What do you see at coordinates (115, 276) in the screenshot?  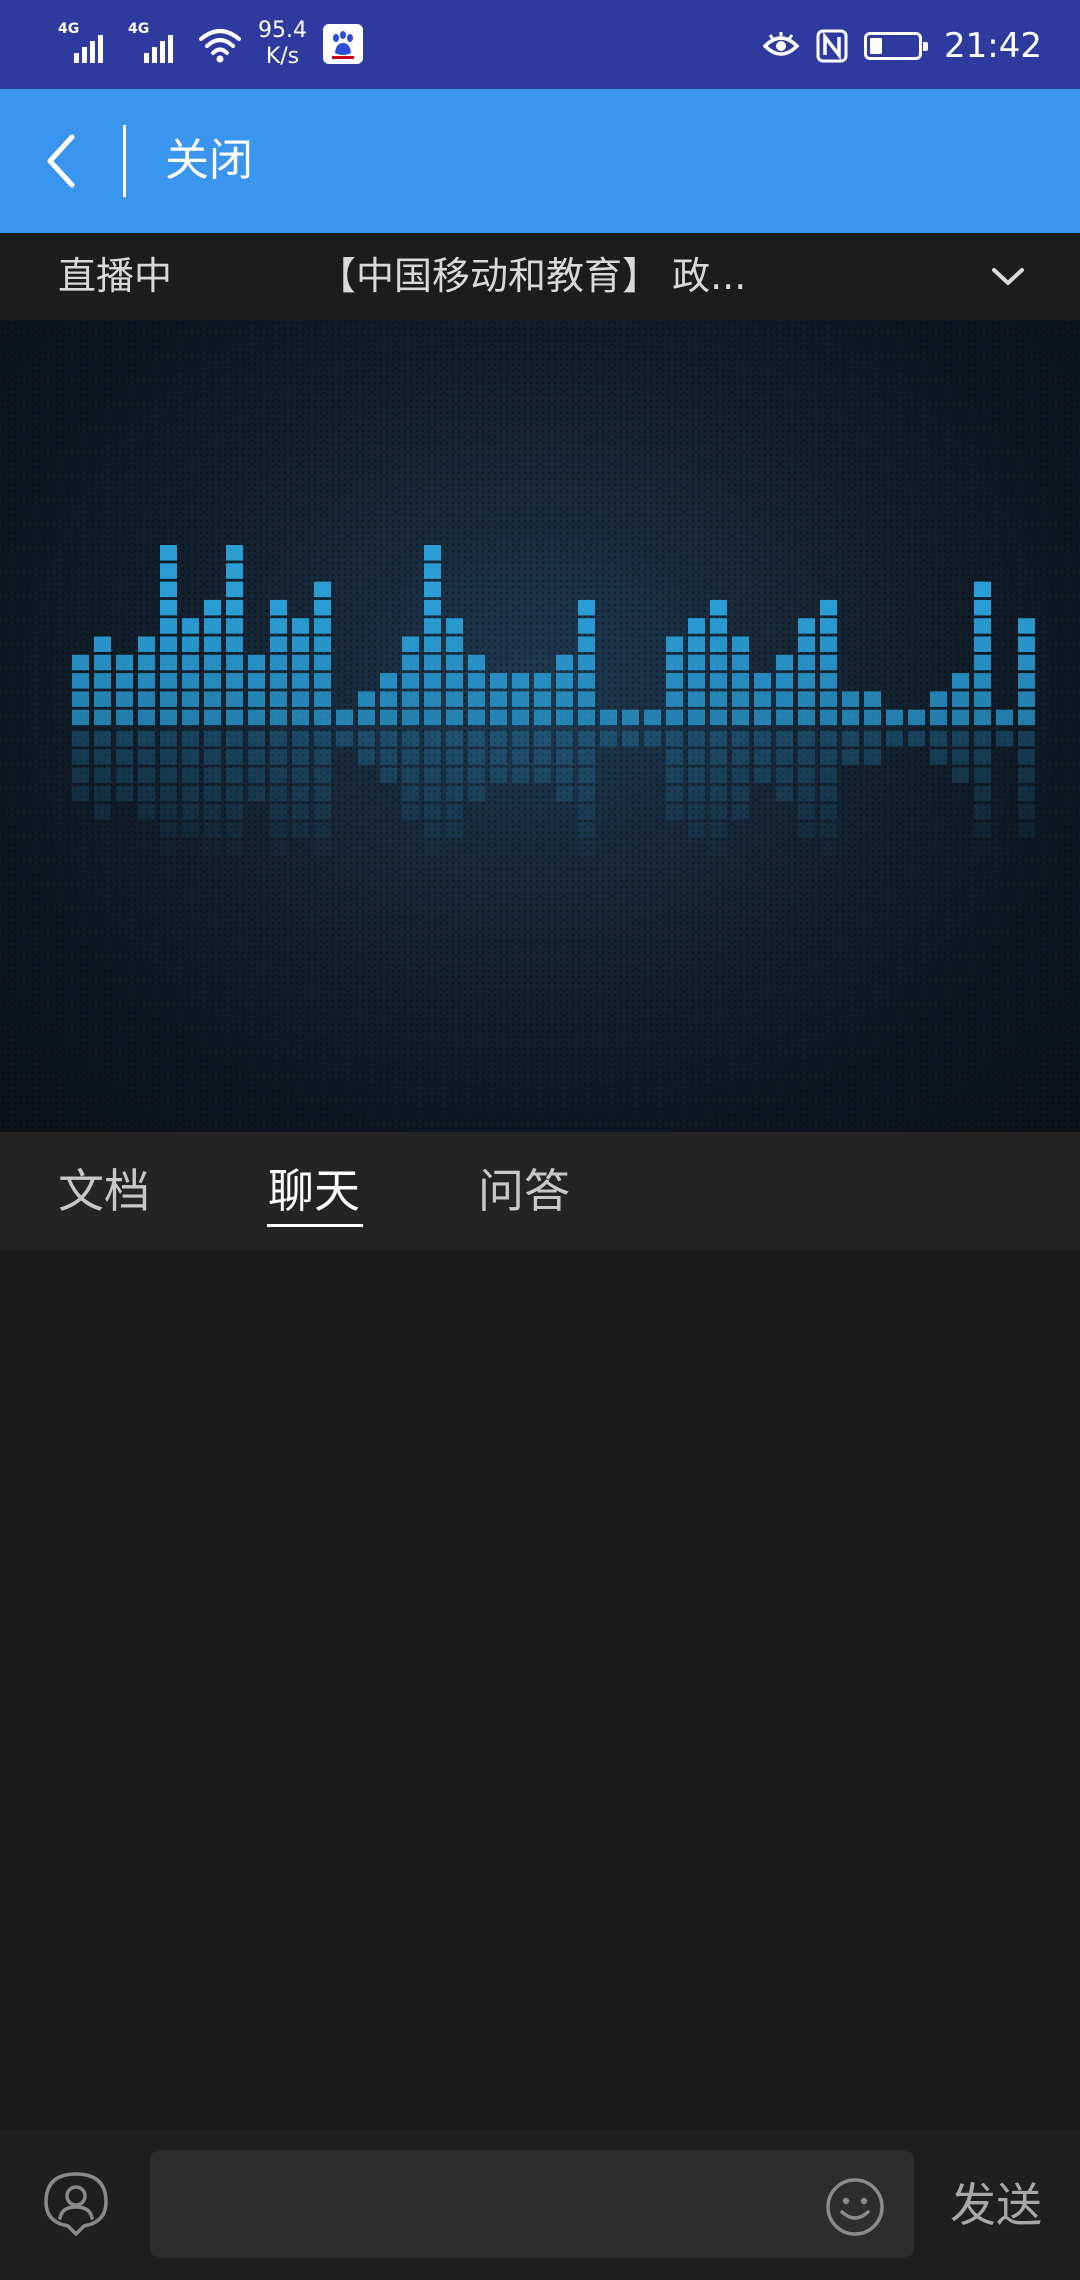 I see `live-status-label: 直播中` at bounding box center [115, 276].